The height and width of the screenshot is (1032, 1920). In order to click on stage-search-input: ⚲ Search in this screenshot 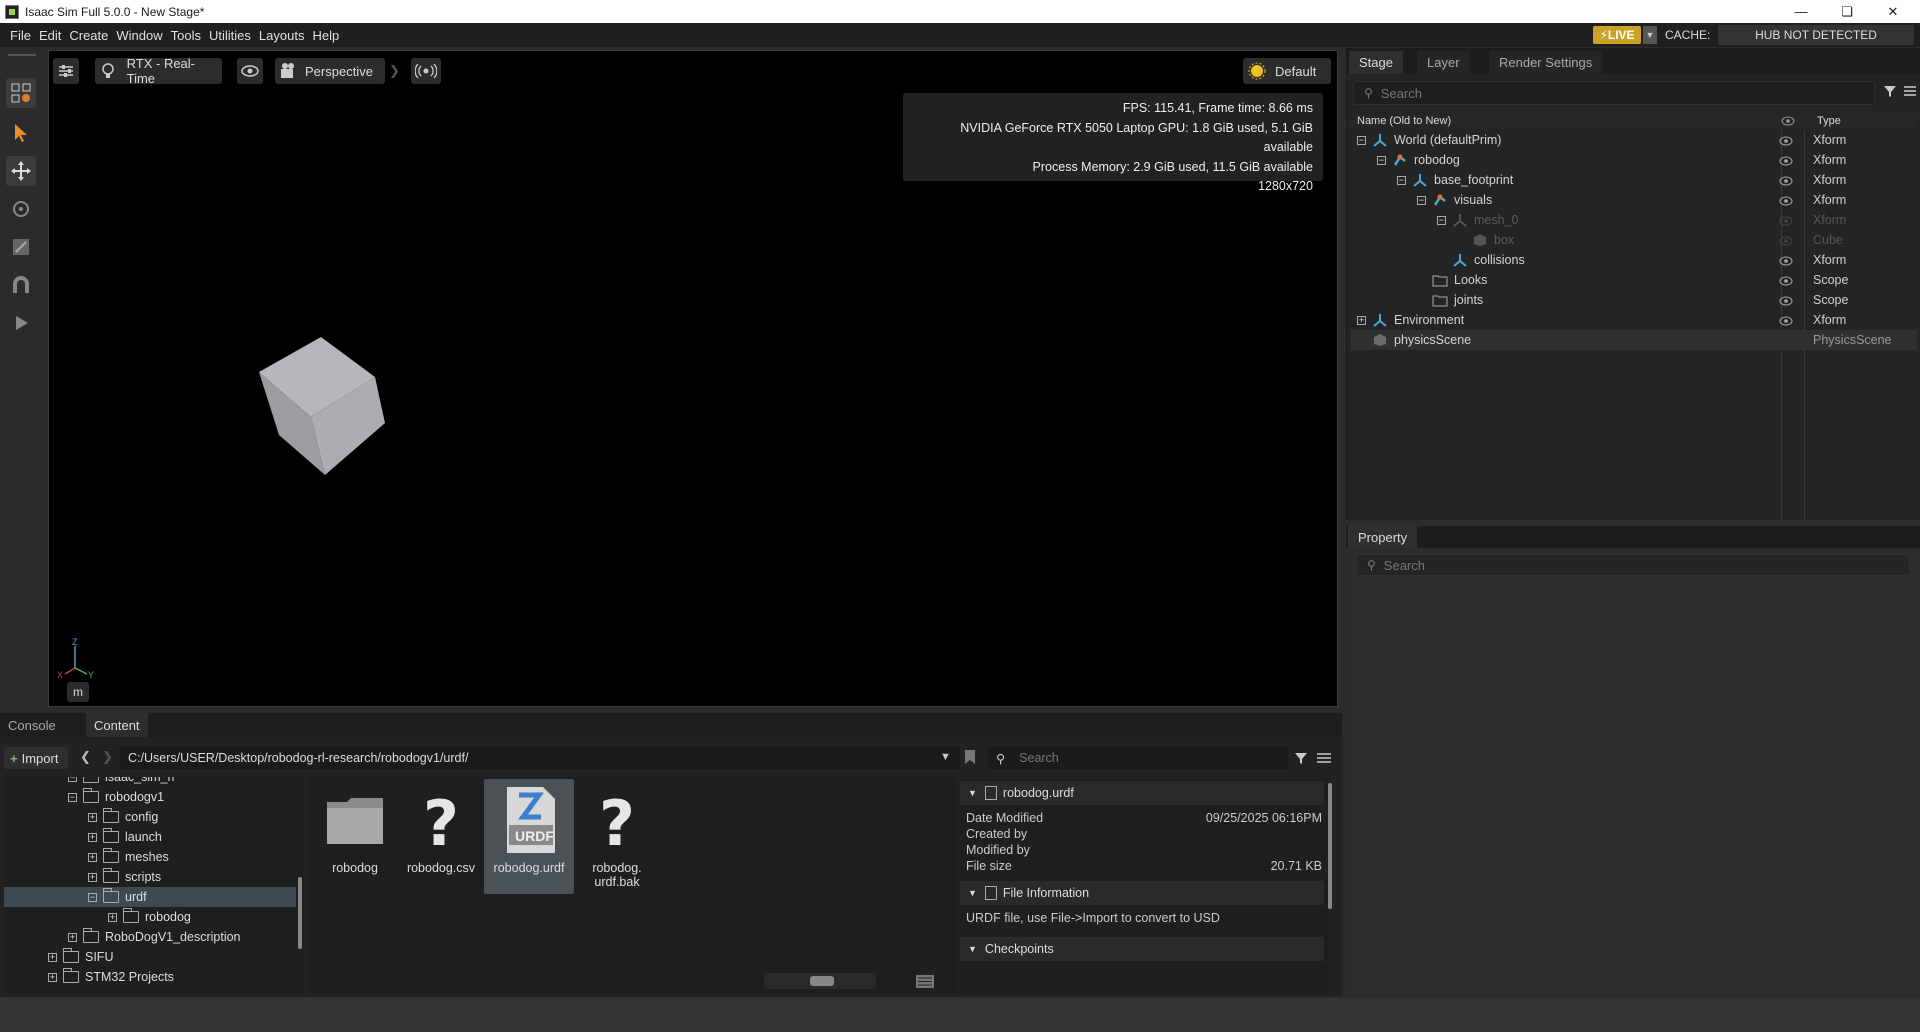, I will do `click(1614, 93)`.